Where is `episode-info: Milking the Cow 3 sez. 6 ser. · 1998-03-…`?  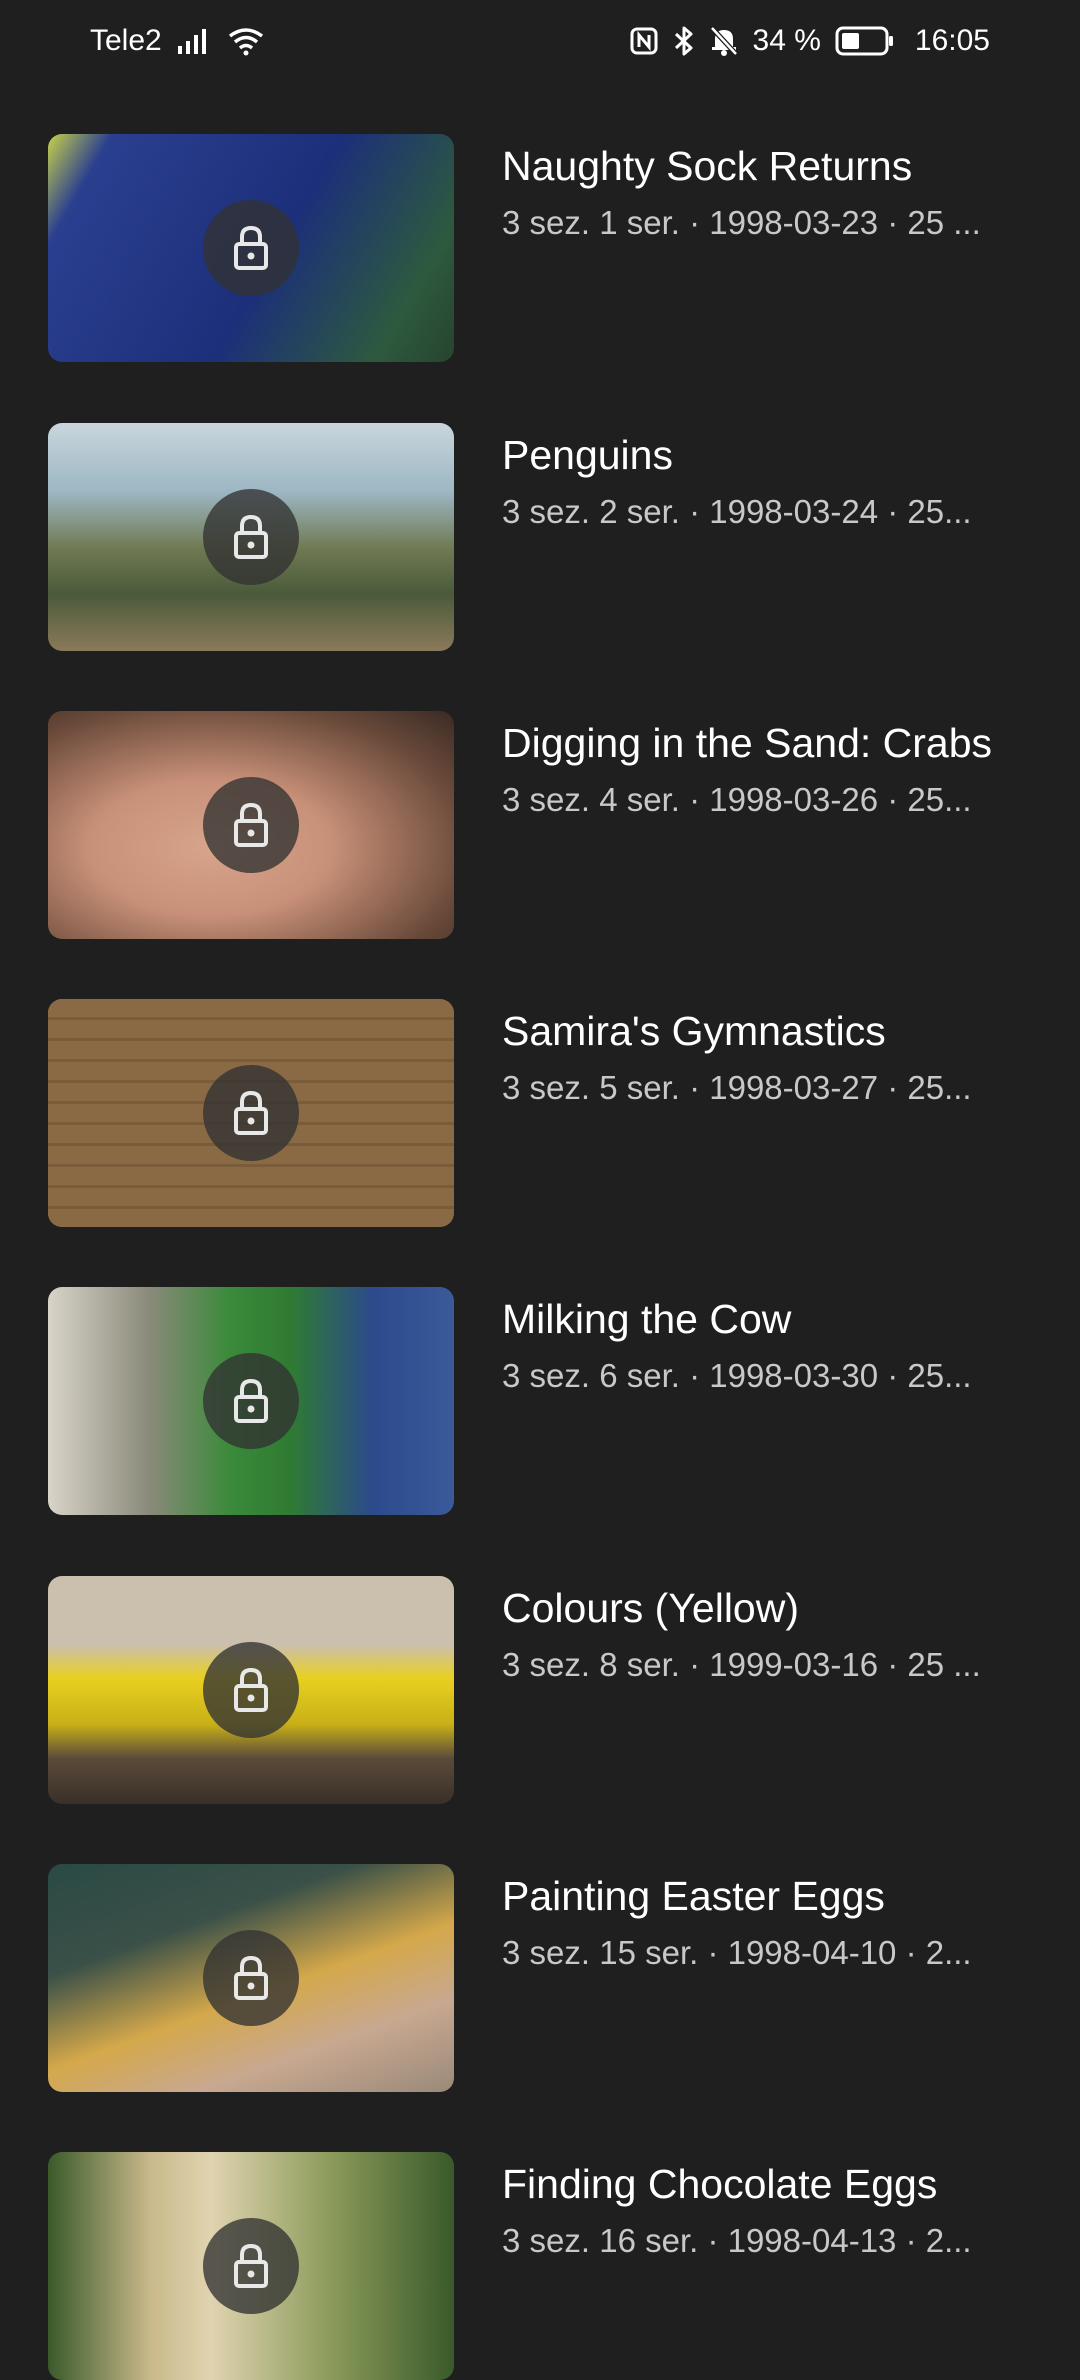
episode-info: Milking the Cow 3 sez. 6 ser. · 1998-03-… is located at coordinates (791, 1345).